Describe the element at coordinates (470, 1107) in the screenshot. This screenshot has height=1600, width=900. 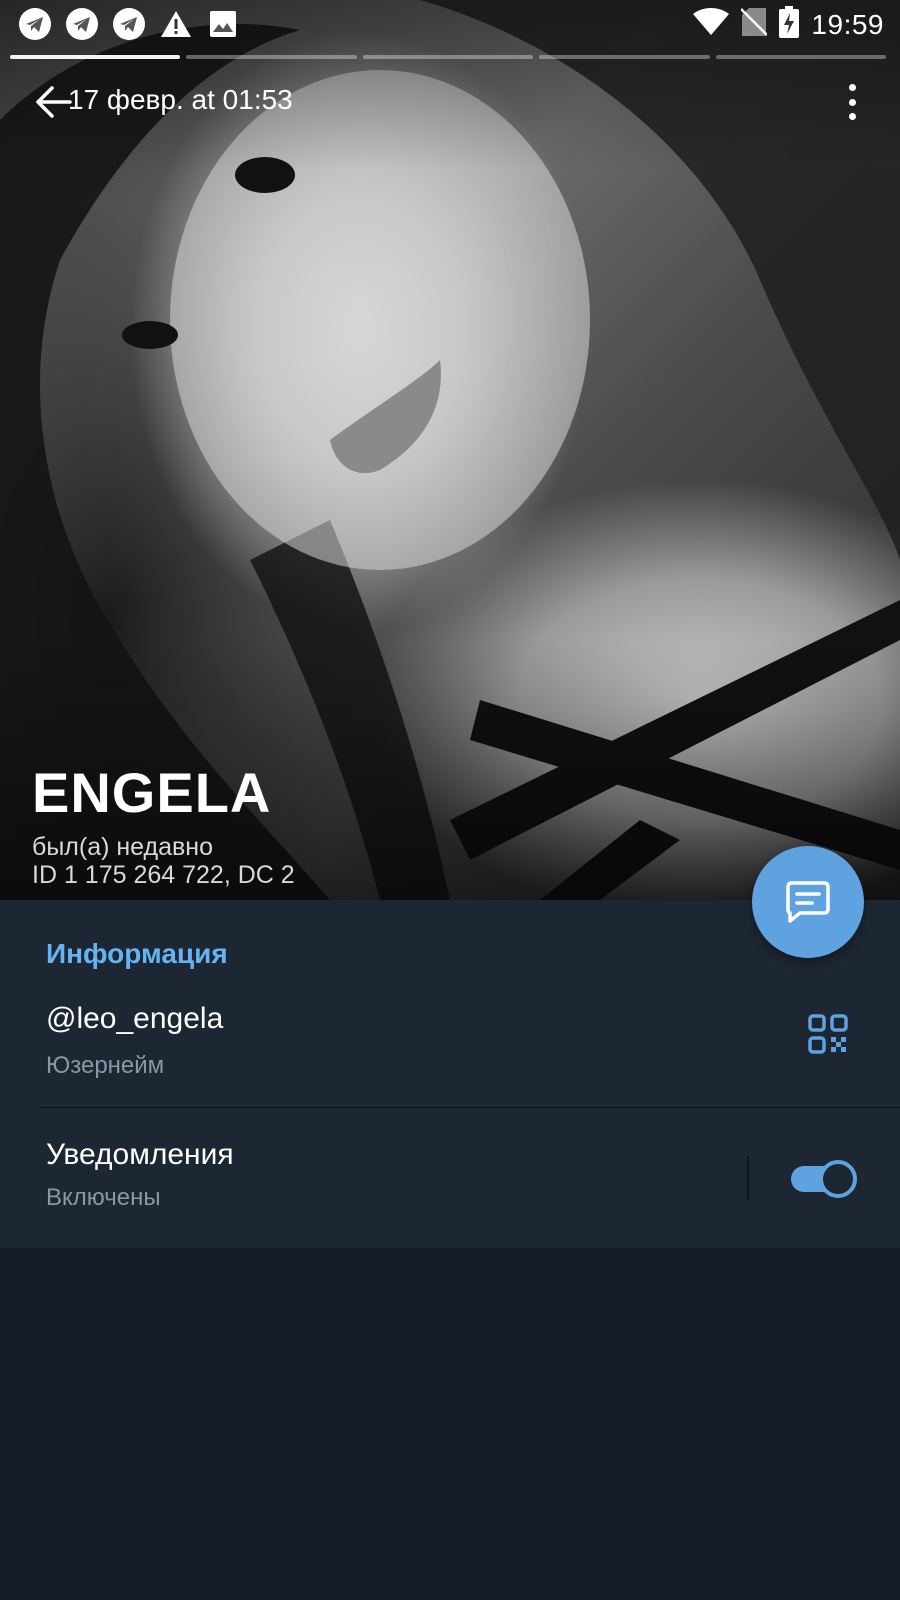
I see `divider` at that location.